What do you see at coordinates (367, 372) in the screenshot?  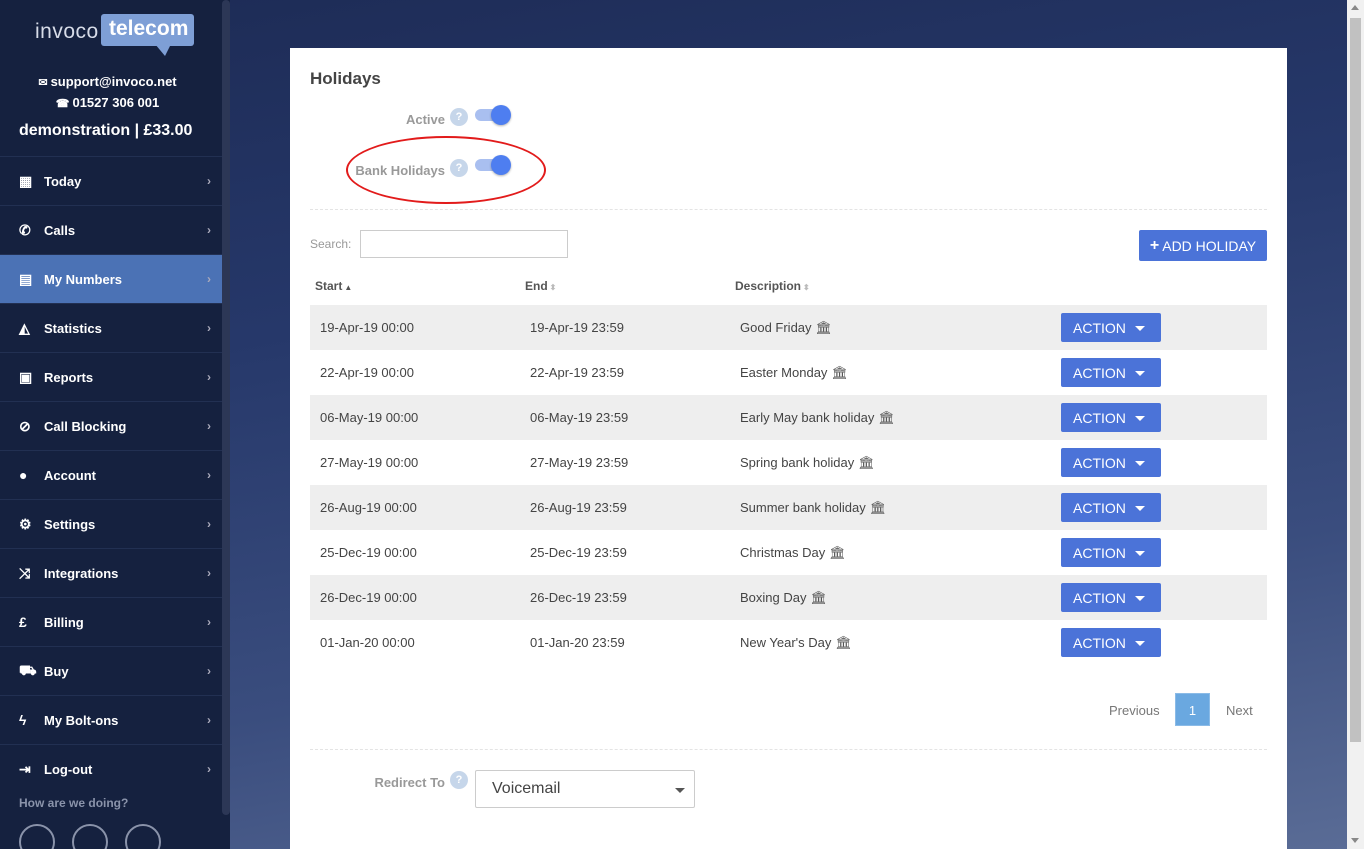 I see `start-cell: 22-Apr-19 00:00` at bounding box center [367, 372].